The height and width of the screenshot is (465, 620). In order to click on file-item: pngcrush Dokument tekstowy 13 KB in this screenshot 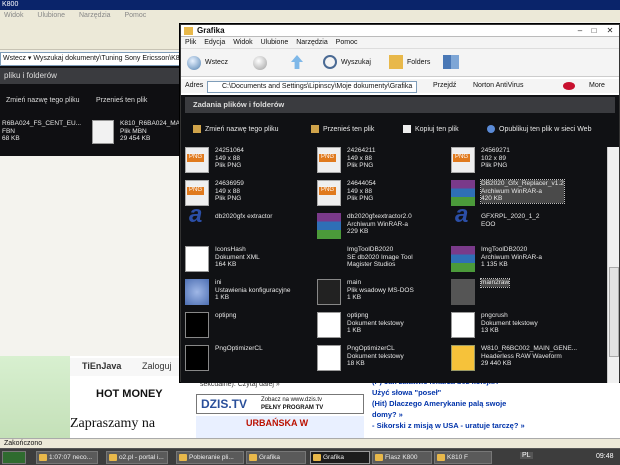, I will do `click(516, 326)`.